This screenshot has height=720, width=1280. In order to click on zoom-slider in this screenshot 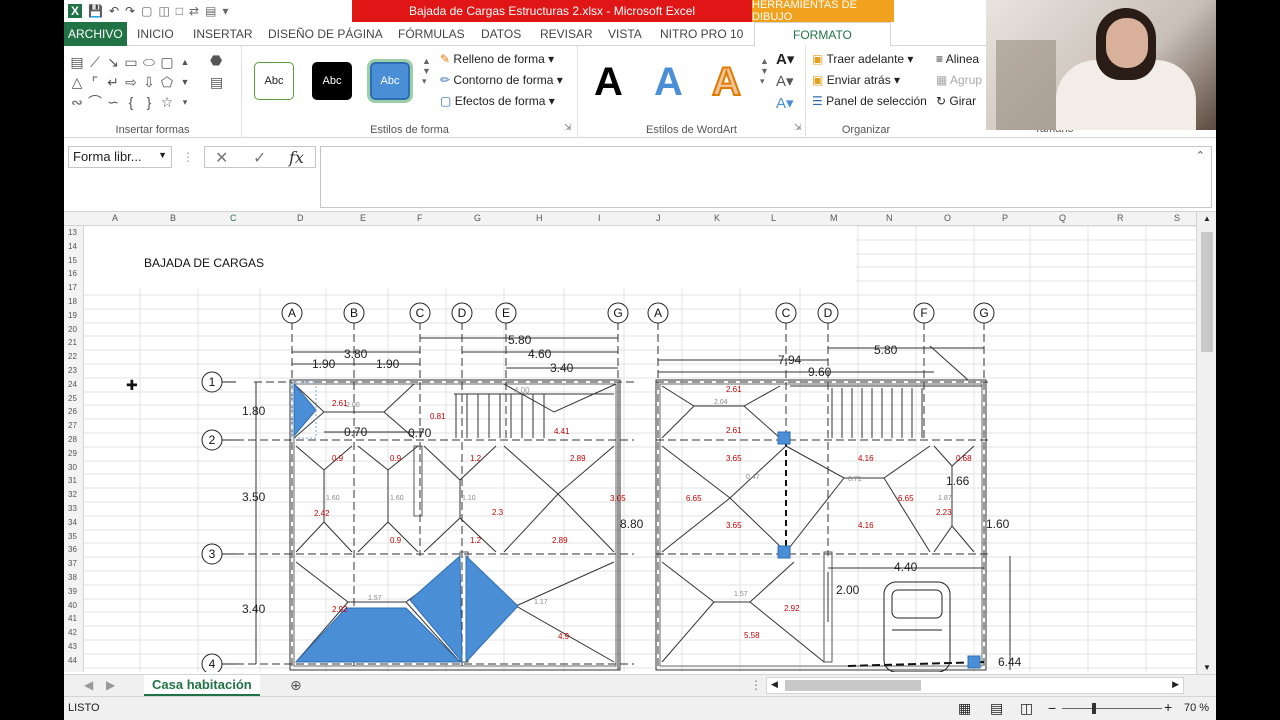, I will do `click(1112, 708)`.